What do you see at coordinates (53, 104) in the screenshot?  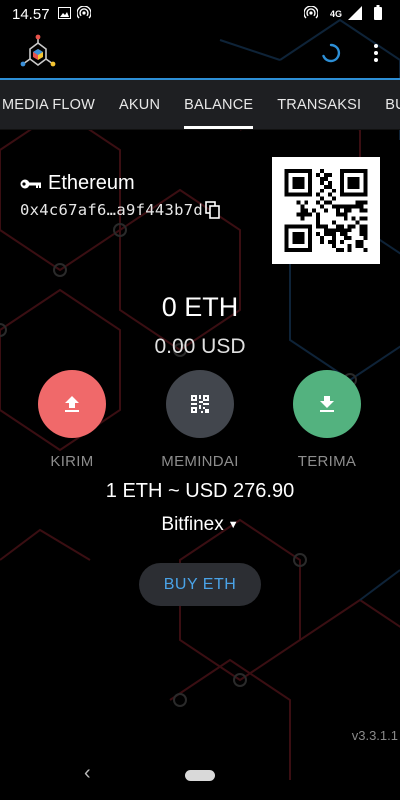 I see `tab-media-flow: MEDIA FLOW` at bounding box center [53, 104].